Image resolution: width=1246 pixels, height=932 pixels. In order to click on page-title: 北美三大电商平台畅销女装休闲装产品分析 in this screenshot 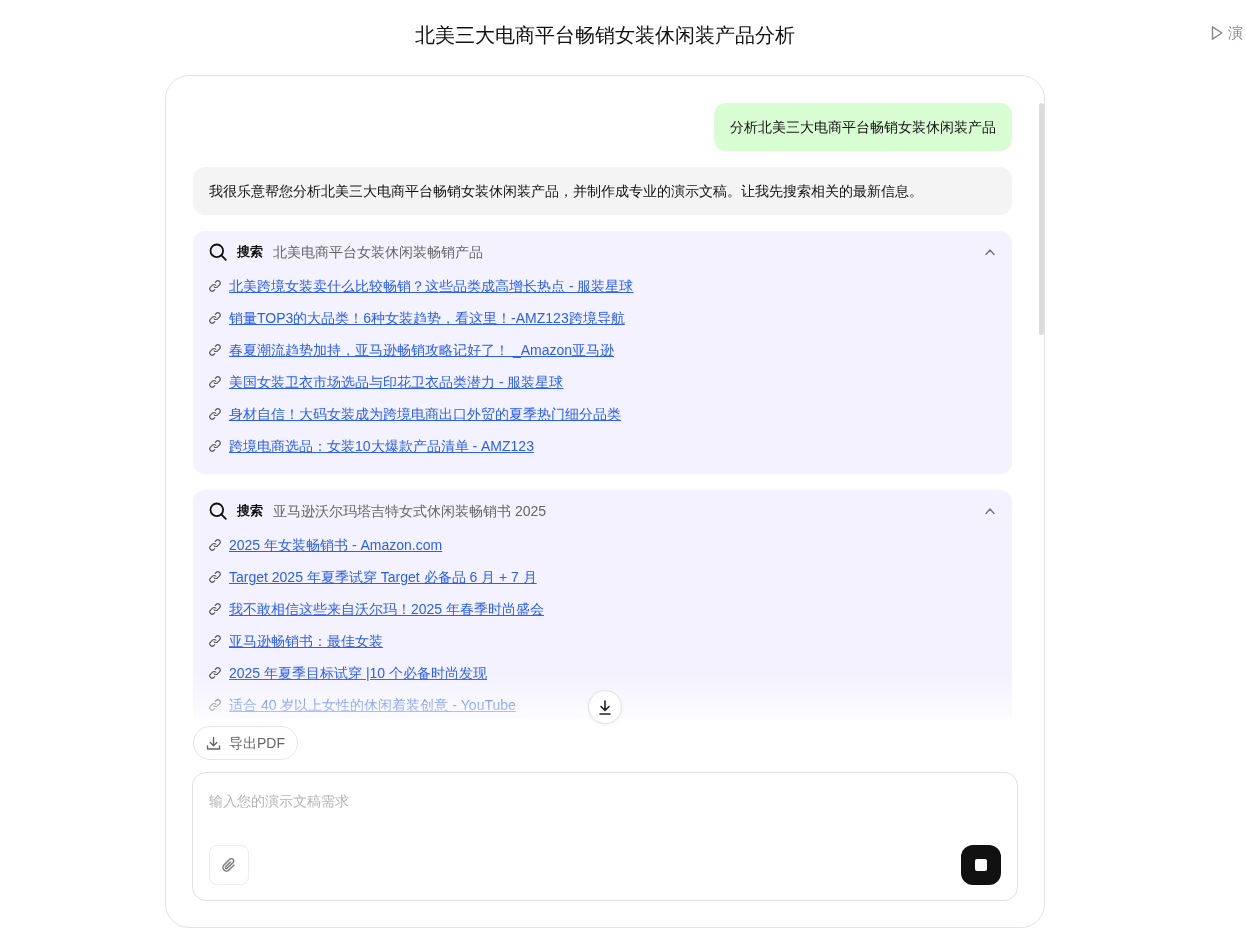, I will do `click(605, 35)`.